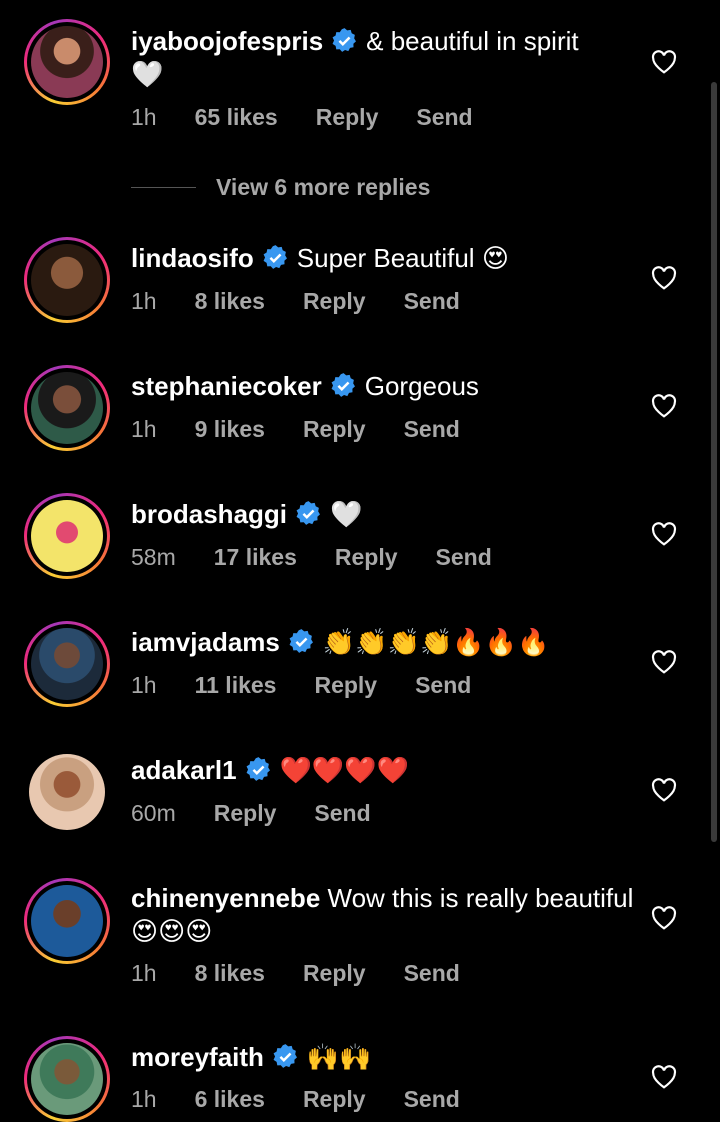 The width and height of the screenshot is (720, 1122). I want to click on comment-username: lindaosifo, so click(192, 258).